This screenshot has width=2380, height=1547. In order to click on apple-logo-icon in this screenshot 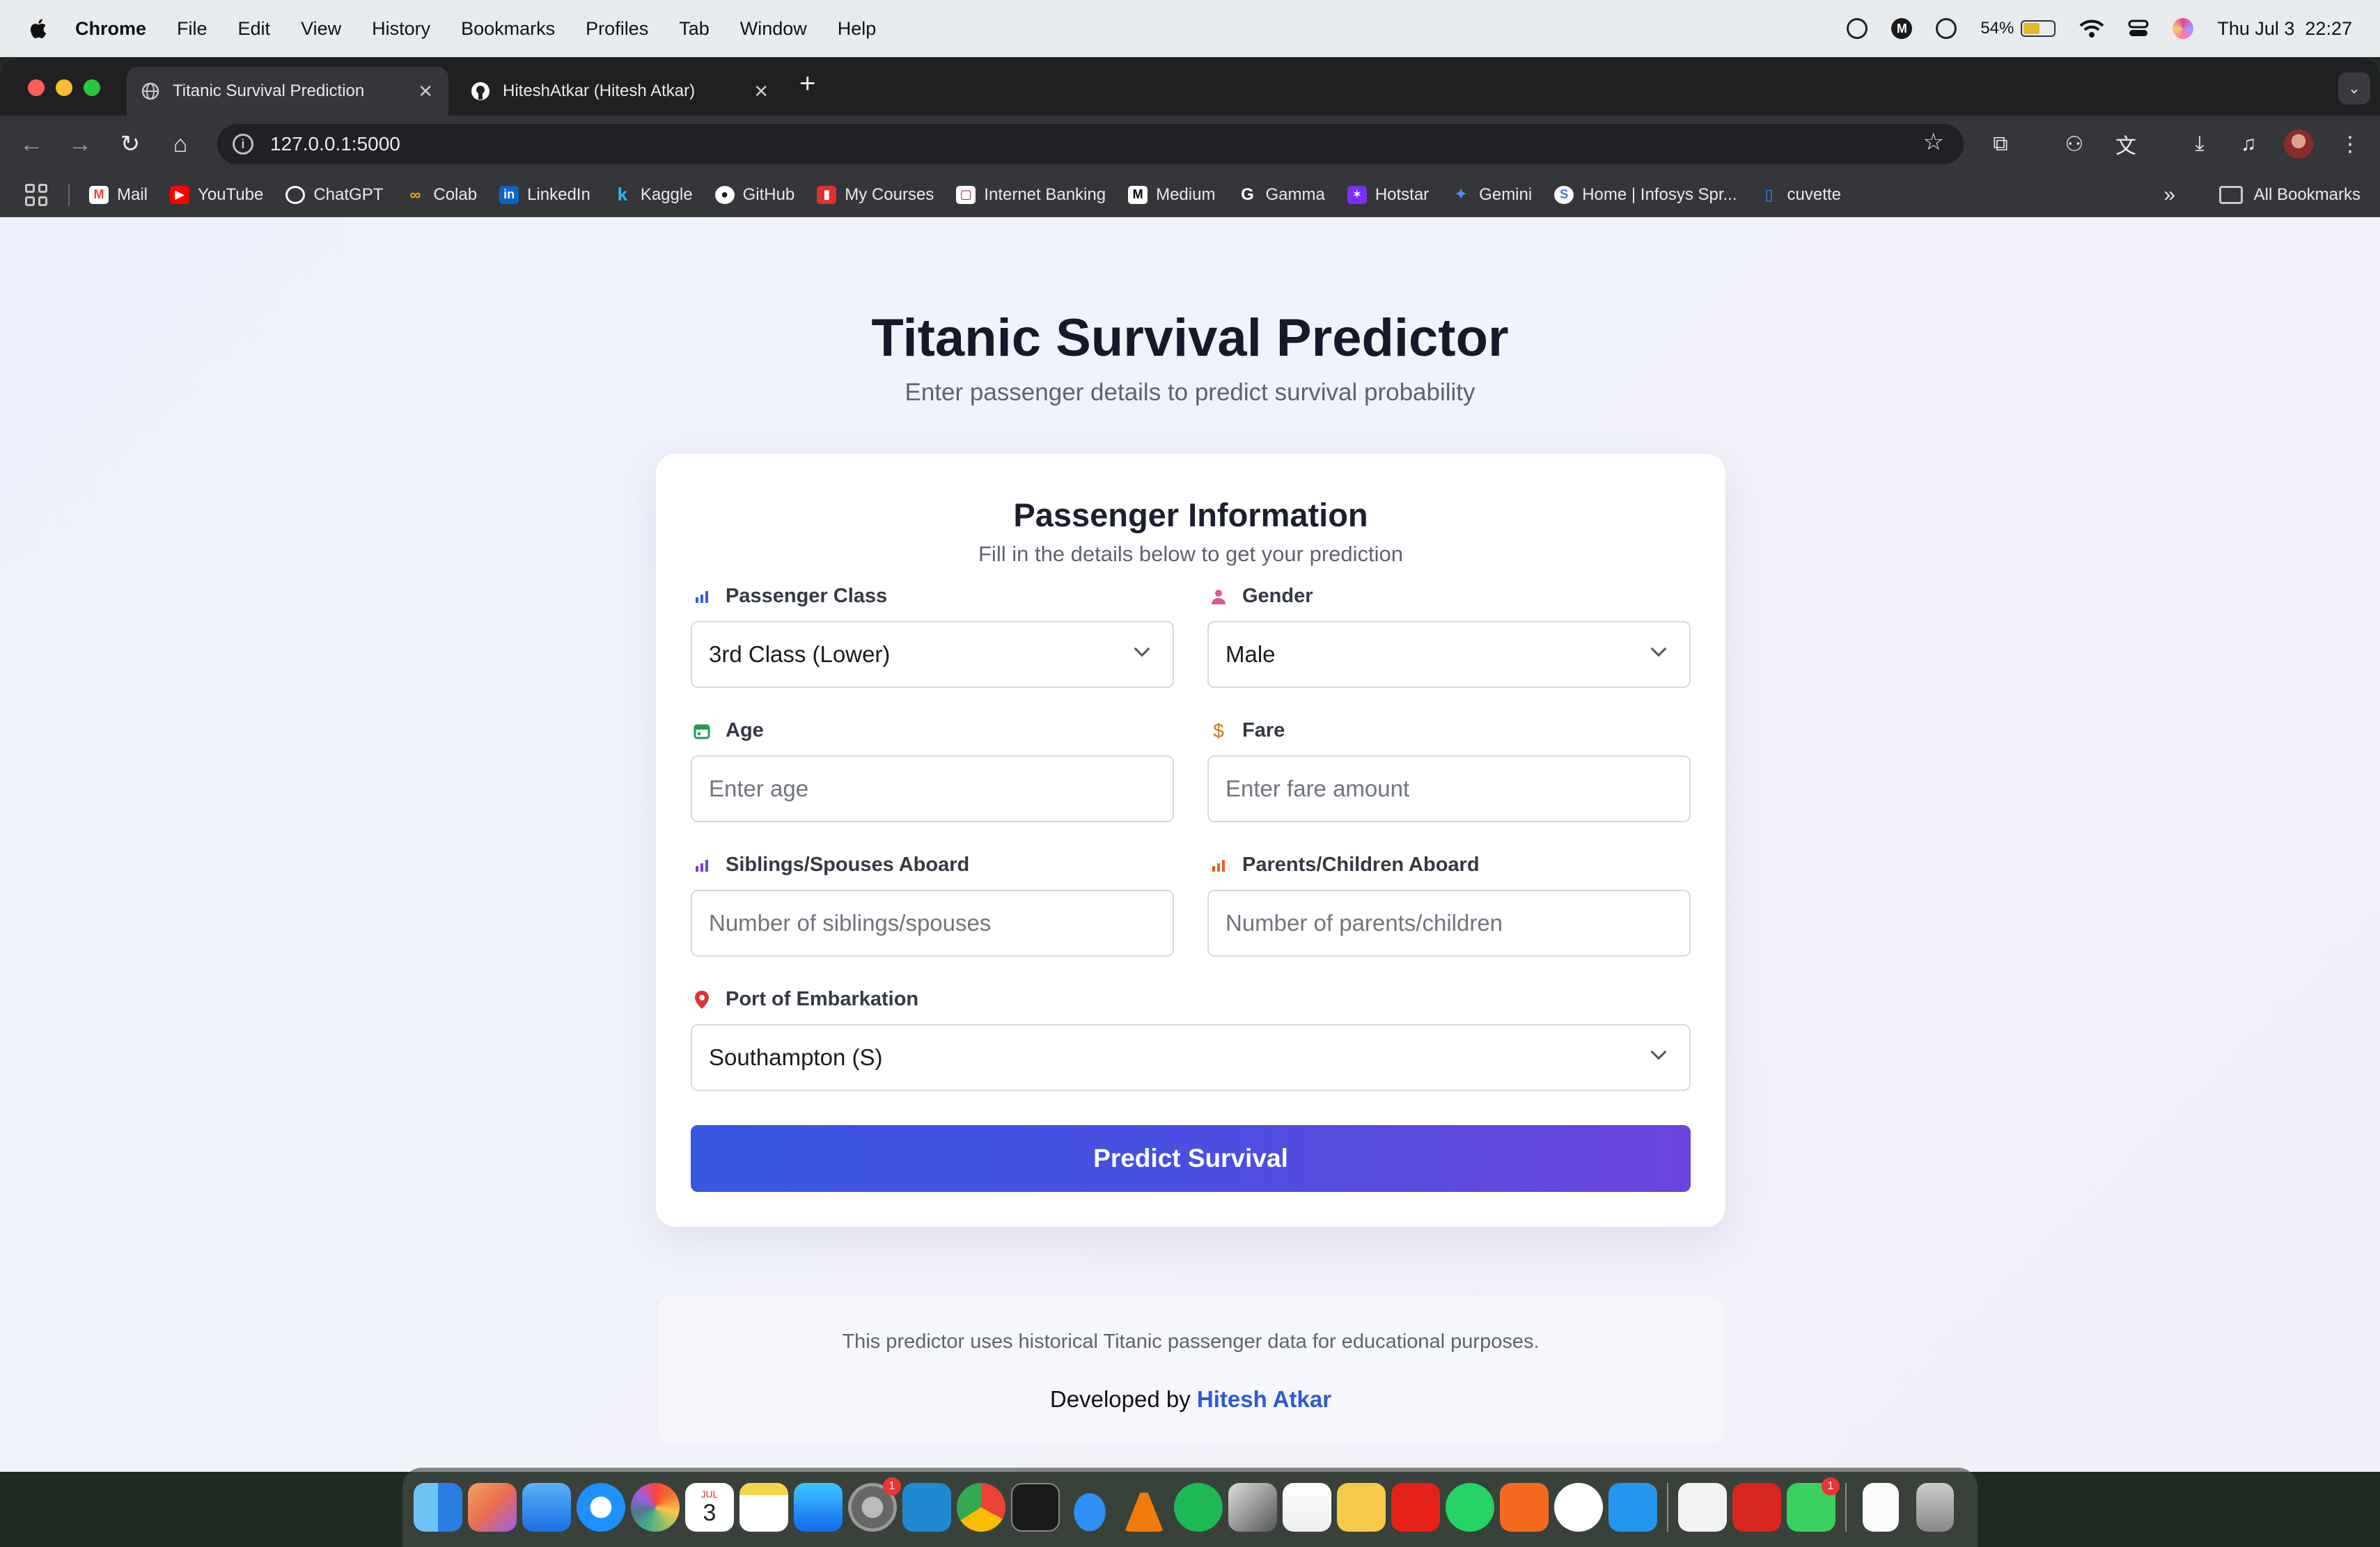, I will do `click(37, 28)`.